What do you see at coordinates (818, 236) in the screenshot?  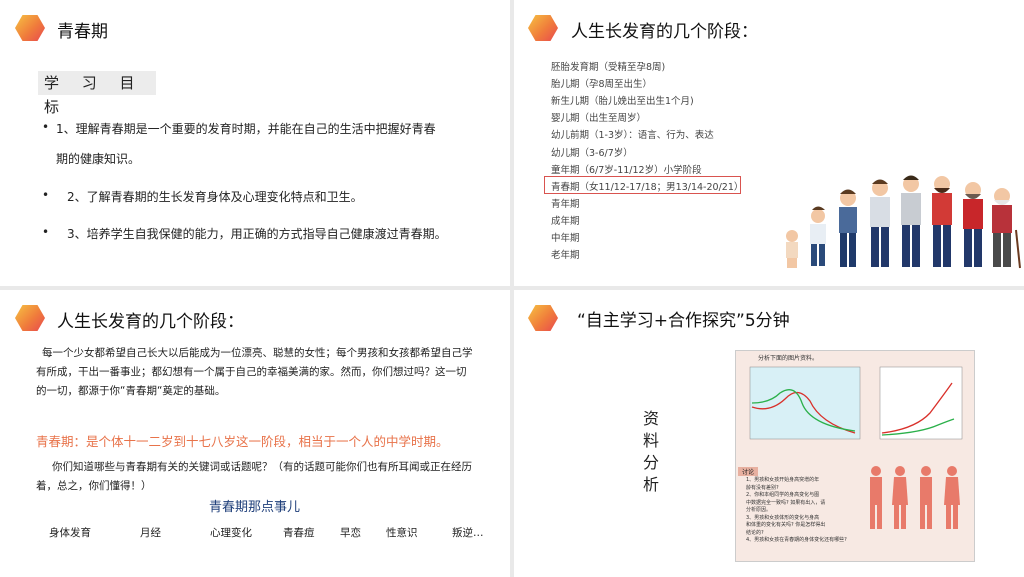 I see `child-figure` at bounding box center [818, 236].